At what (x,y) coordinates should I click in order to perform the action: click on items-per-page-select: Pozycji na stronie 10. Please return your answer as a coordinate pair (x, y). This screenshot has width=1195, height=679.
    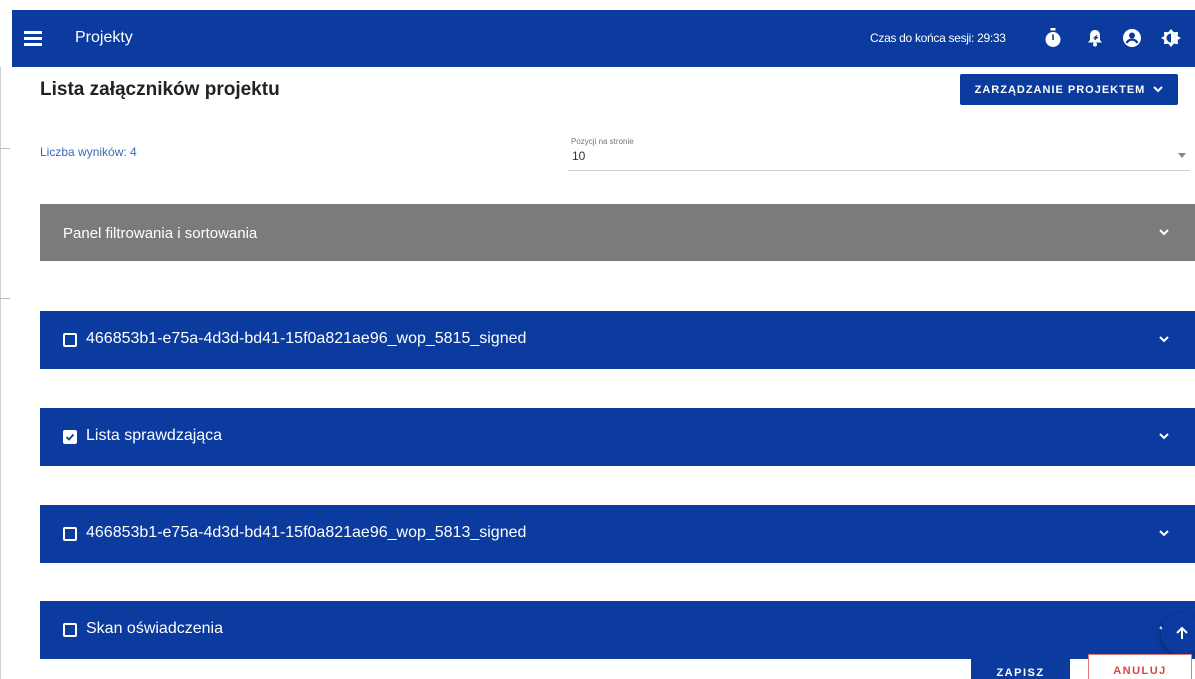
    Looking at the image, I should click on (879, 154).